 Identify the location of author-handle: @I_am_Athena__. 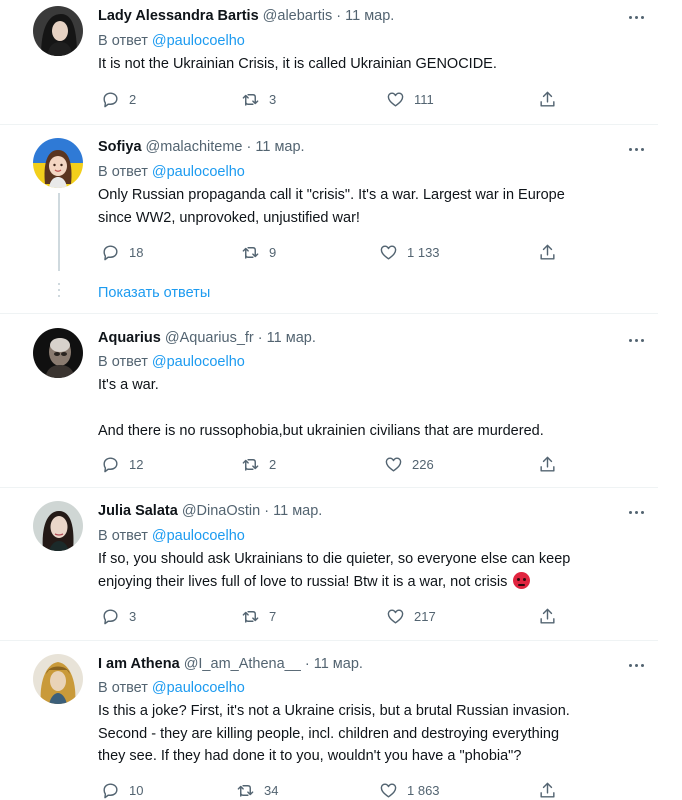
(242, 664).